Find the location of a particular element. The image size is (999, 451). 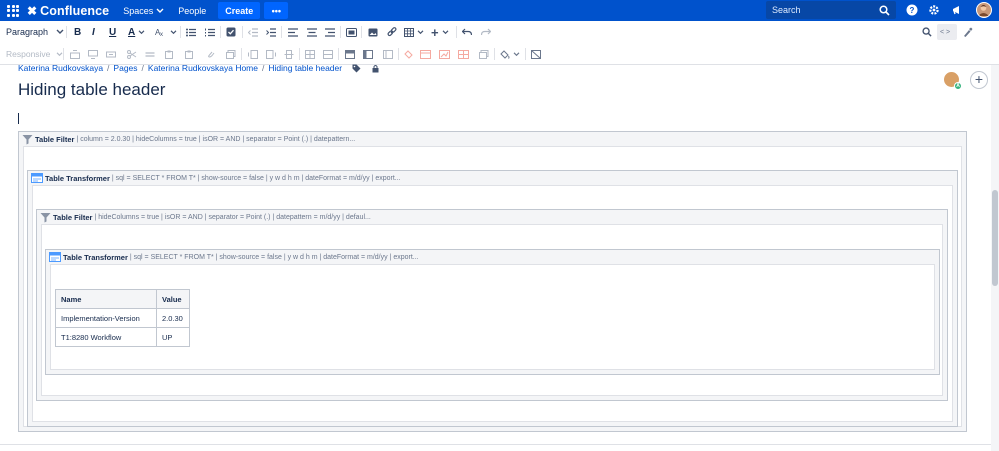

insert-image-button is located at coordinates (373, 32).